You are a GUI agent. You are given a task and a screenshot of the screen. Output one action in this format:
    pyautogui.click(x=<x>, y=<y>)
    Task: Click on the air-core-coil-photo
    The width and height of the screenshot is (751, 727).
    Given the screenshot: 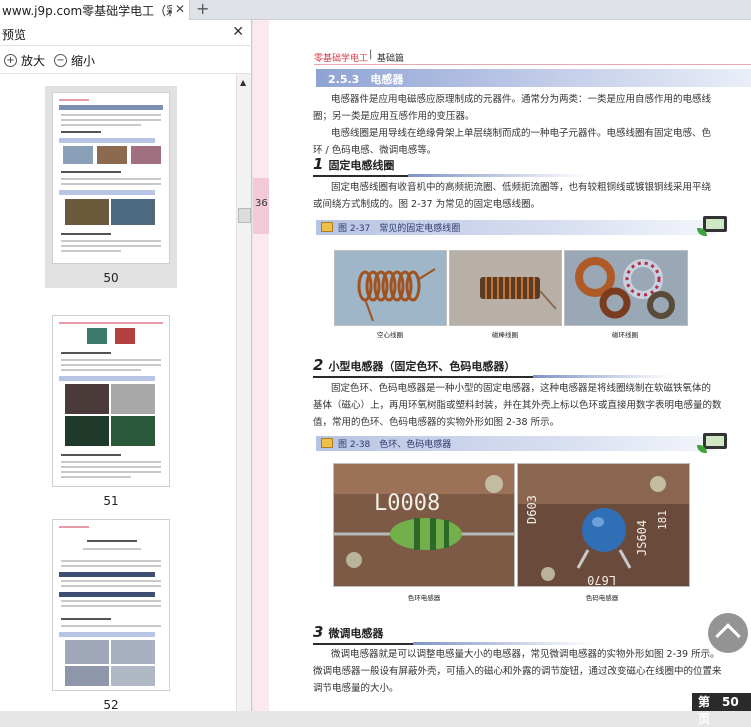 What is the action you would take?
    pyautogui.click(x=390, y=288)
    